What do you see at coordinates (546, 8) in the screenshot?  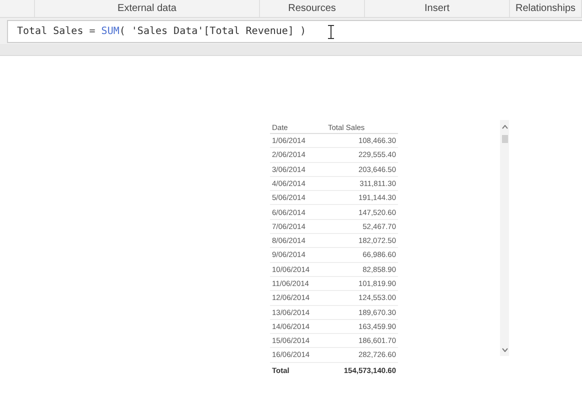 I see `ribbon-group-label: Relationships` at bounding box center [546, 8].